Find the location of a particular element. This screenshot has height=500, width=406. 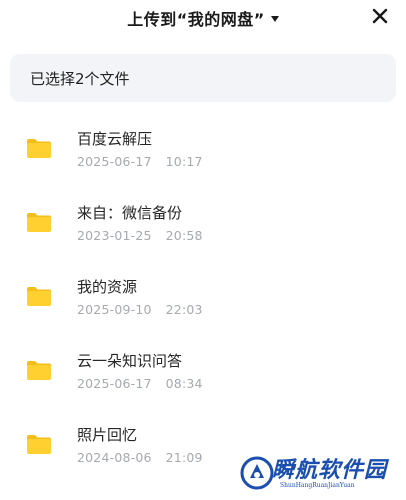

watermark: 瞬航软件园 ShunHangRuanJianYuan is located at coordinates (323, 475).